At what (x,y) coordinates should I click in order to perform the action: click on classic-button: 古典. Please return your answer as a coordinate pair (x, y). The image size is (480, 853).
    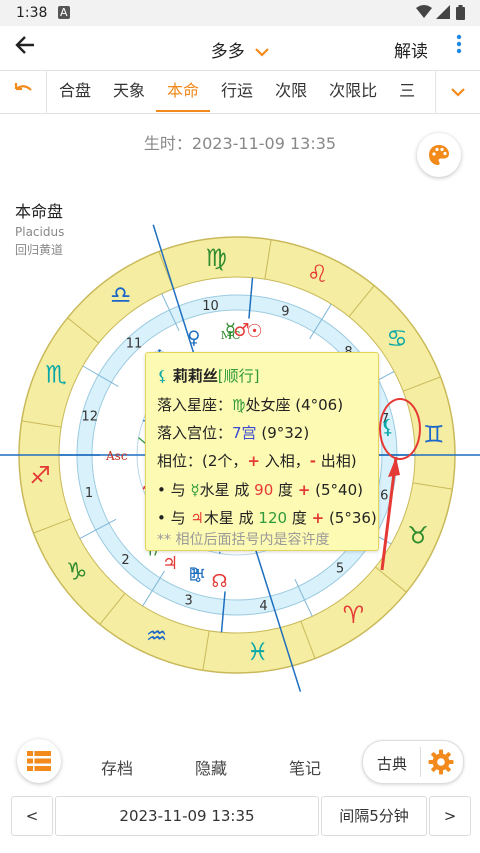
    Looking at the image, I should click on (392, 763).